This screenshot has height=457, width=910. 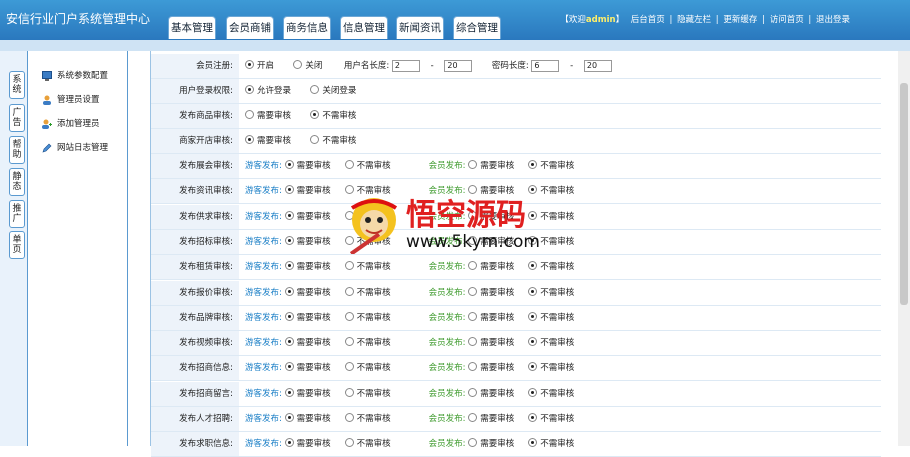 What do you see at coordinates (71, 123) in the screenshot?
I see `menu-item-add-admin: 添加管理员` at bounding box center [71, 123].